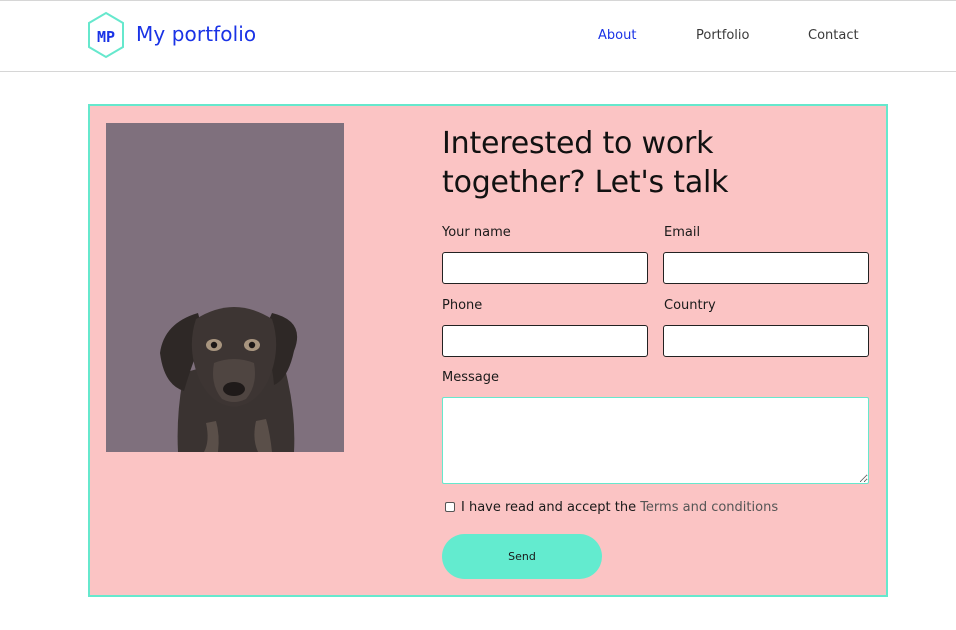 The width and height of the screenshot is (956, 630). What do you see at coordinates (522, 556) in the screenshot?
I see `send-button: Send` at bounding box center [522, 556].